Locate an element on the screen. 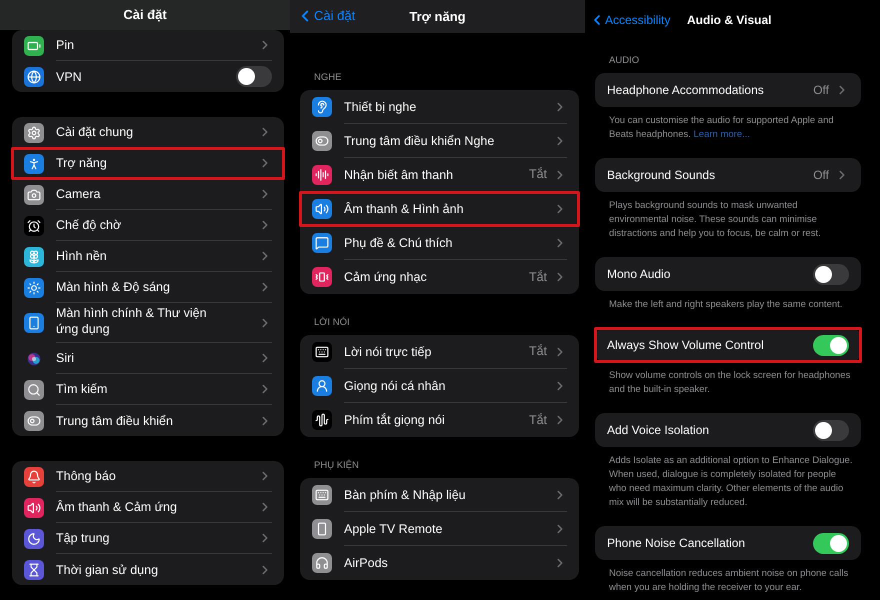 This screenshot has width=880, height=600. row-label: Chế độ chờ is located at coordinates (89, 225).